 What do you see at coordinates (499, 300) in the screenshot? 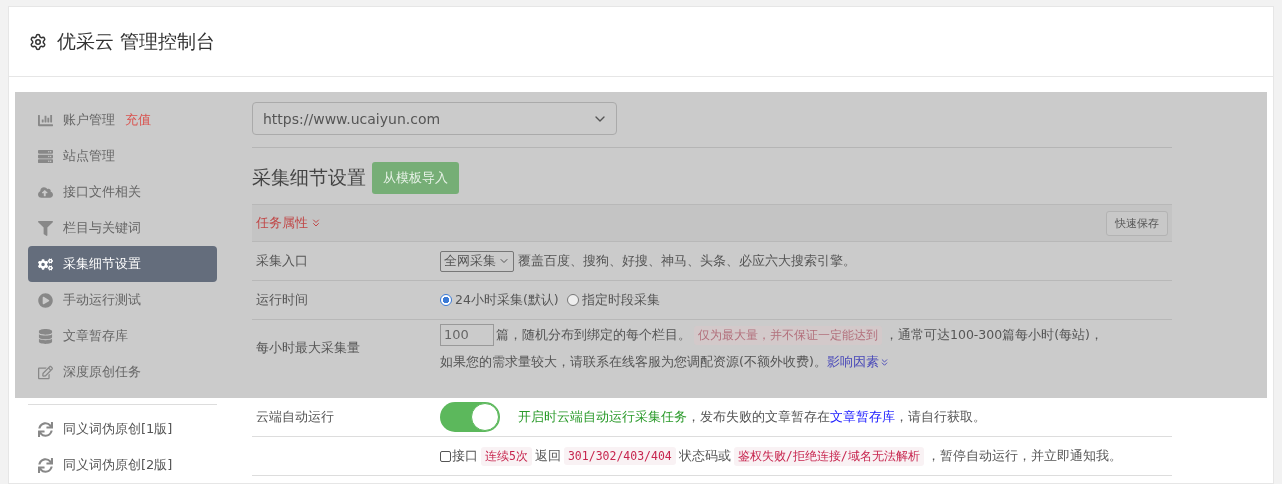
I see `radio-option: 24小时采集(默认)` at bounding box center [499, 300].